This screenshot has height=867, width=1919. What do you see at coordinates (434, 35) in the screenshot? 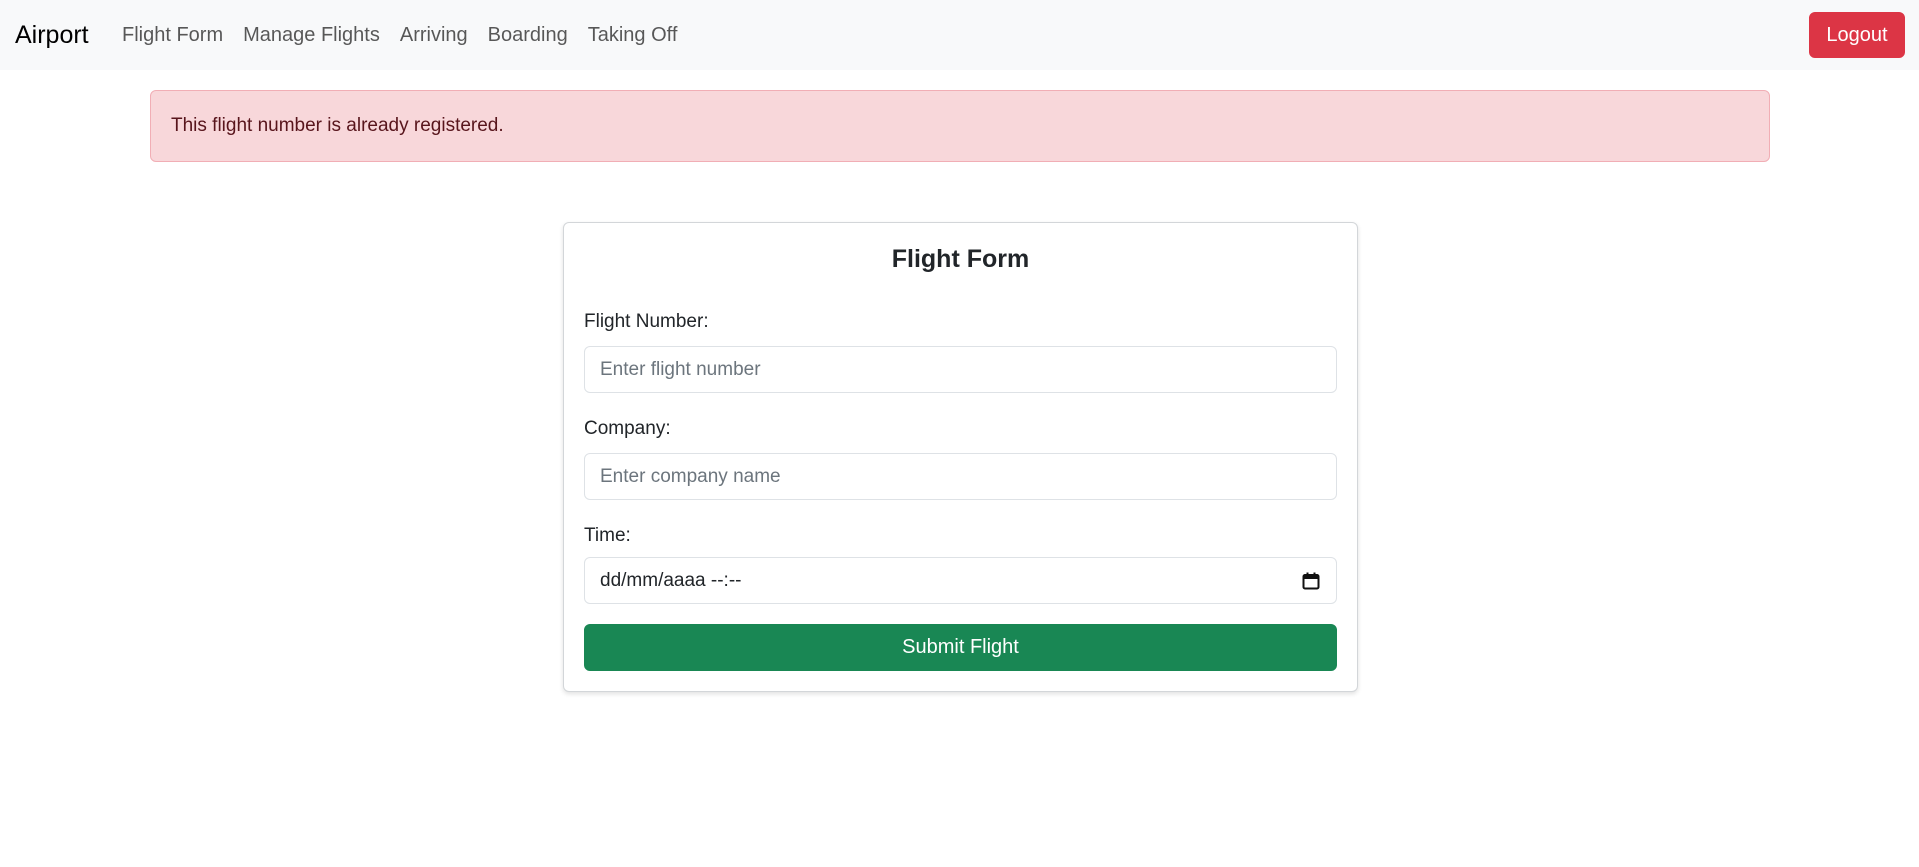
I see `nav-link-arriving: Arriving` at bounding box center [434, 35].